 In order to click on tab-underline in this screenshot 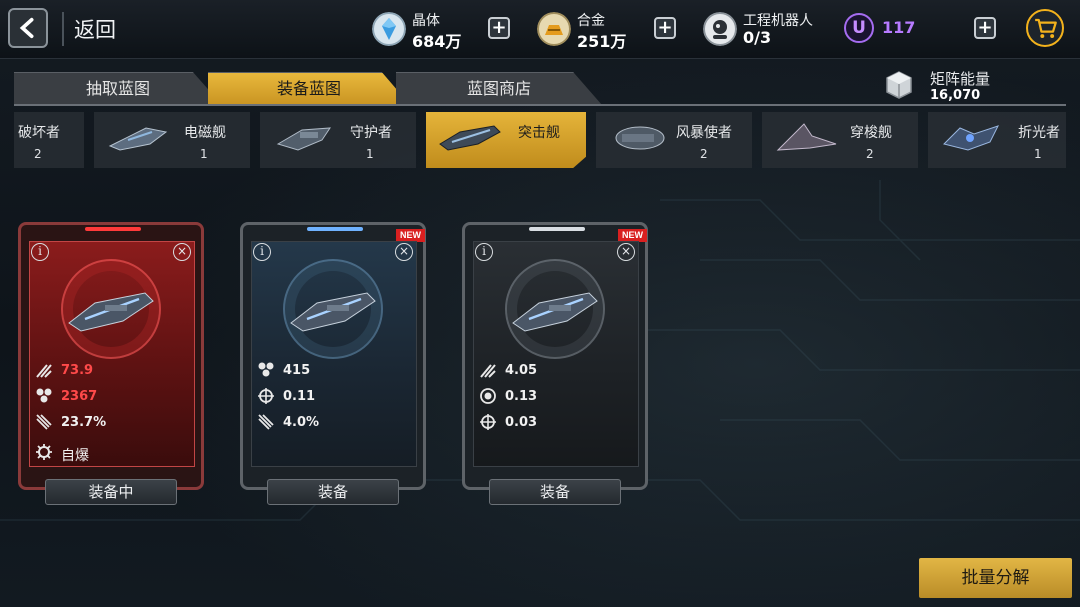, I will do `click(540, 105)`.